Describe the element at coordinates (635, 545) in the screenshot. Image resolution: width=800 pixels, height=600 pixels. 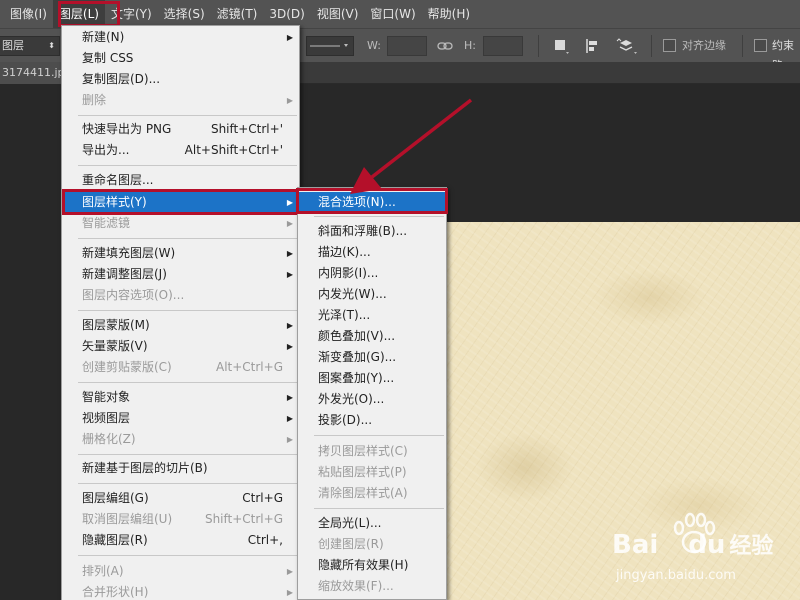
I see `watermark-brand: Bai` at that location.